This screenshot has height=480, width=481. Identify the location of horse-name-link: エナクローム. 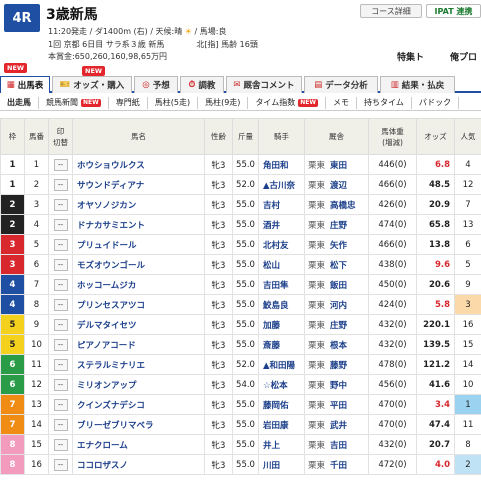
(138, 444).